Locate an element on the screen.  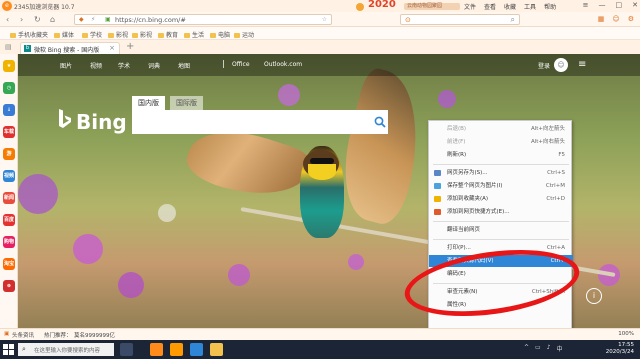
bing-search-input is located at coordinates (260, 122).